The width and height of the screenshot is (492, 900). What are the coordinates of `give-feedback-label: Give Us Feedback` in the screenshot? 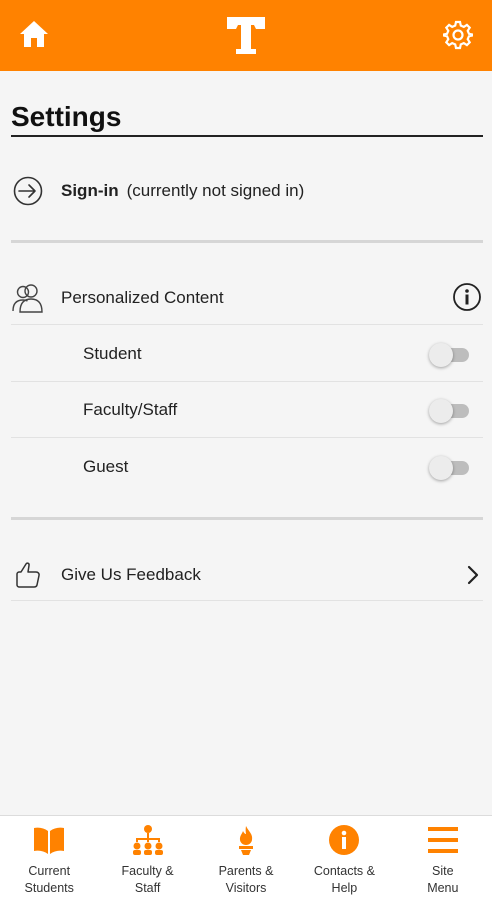 It's located at (131, 574).